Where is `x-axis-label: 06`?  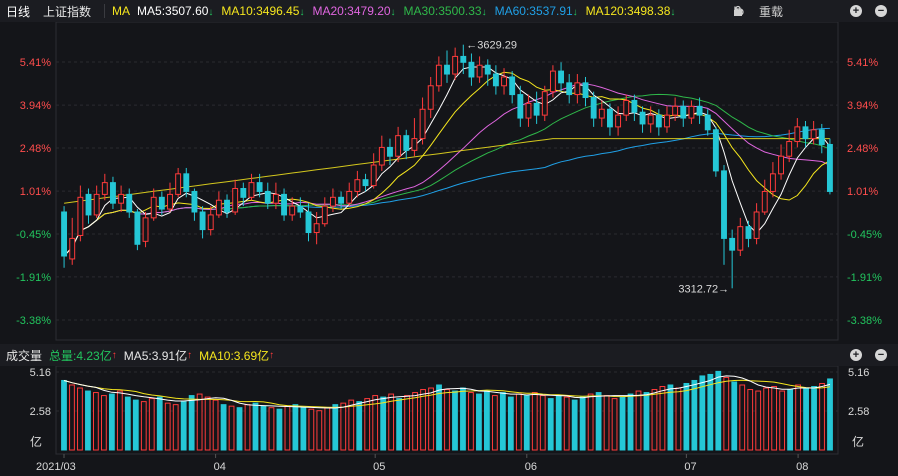
x-axis-label: 06 is located at coordinates (531, 467).